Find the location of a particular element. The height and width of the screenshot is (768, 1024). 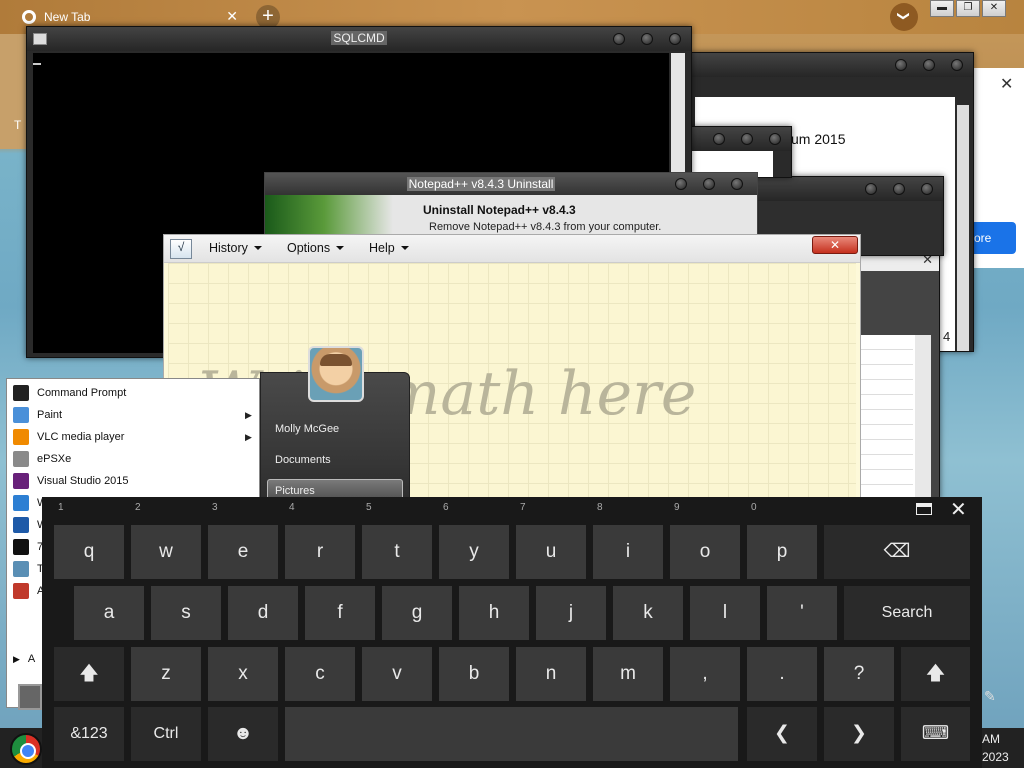

taskbar-button is located at coordinates (30, 697).